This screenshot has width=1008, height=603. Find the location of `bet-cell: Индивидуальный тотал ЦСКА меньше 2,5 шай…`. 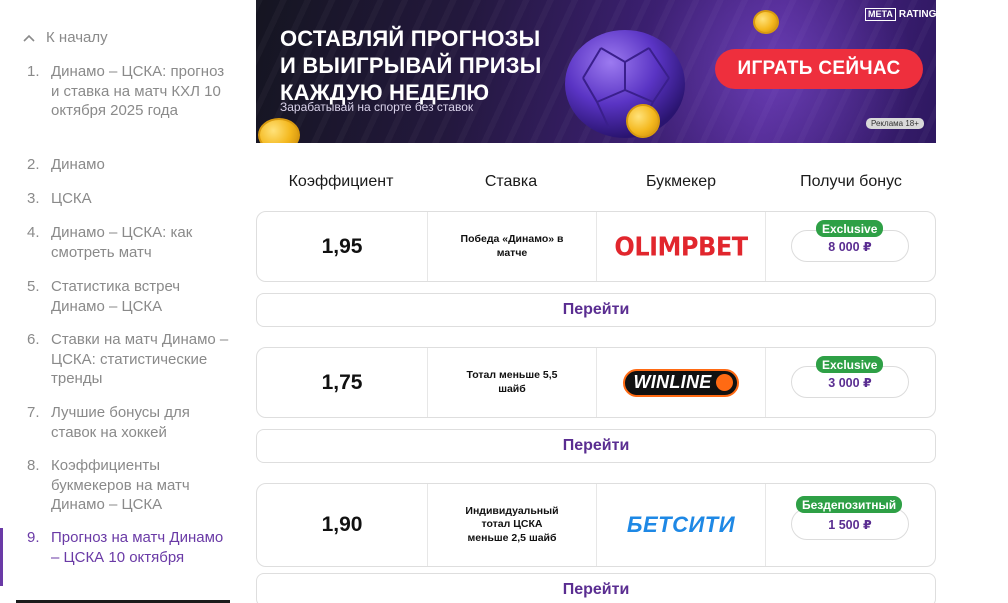

bet-cell: Индивидуальный тотал ЦСКА меньше 2,5 шай… is located at coordinates (512, 525).